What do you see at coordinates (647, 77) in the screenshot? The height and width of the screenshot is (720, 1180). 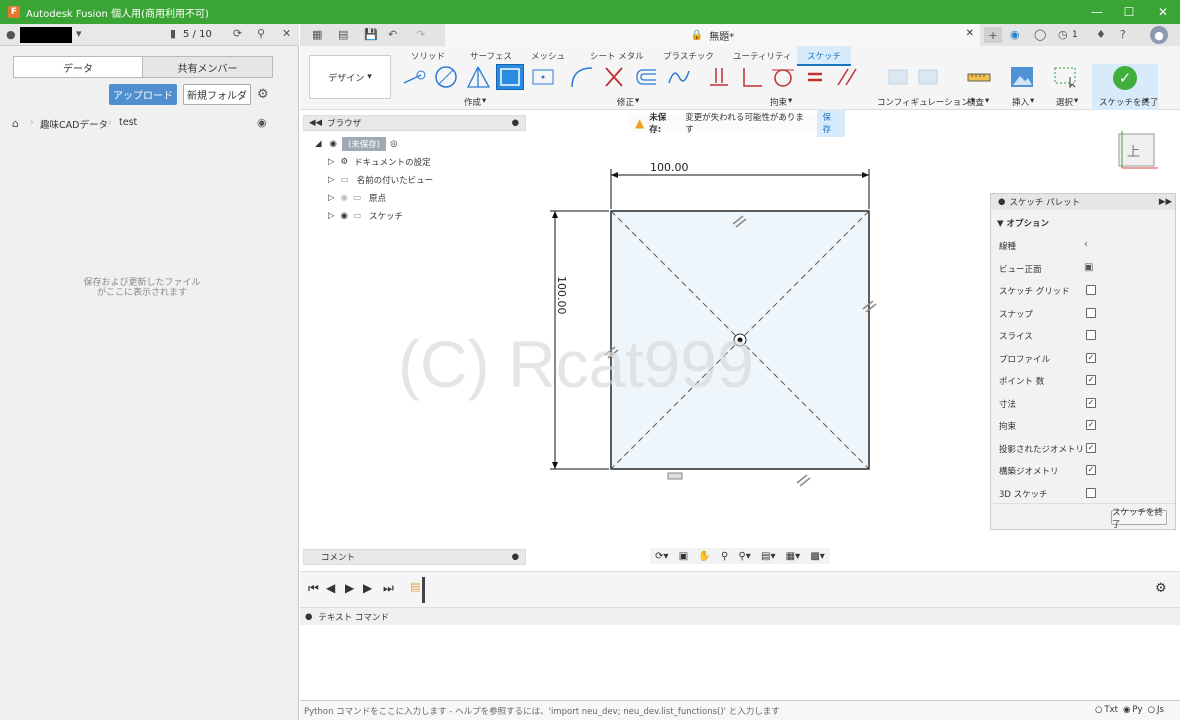 I see `offset-tool-icon` at bounding box center [647, 77].